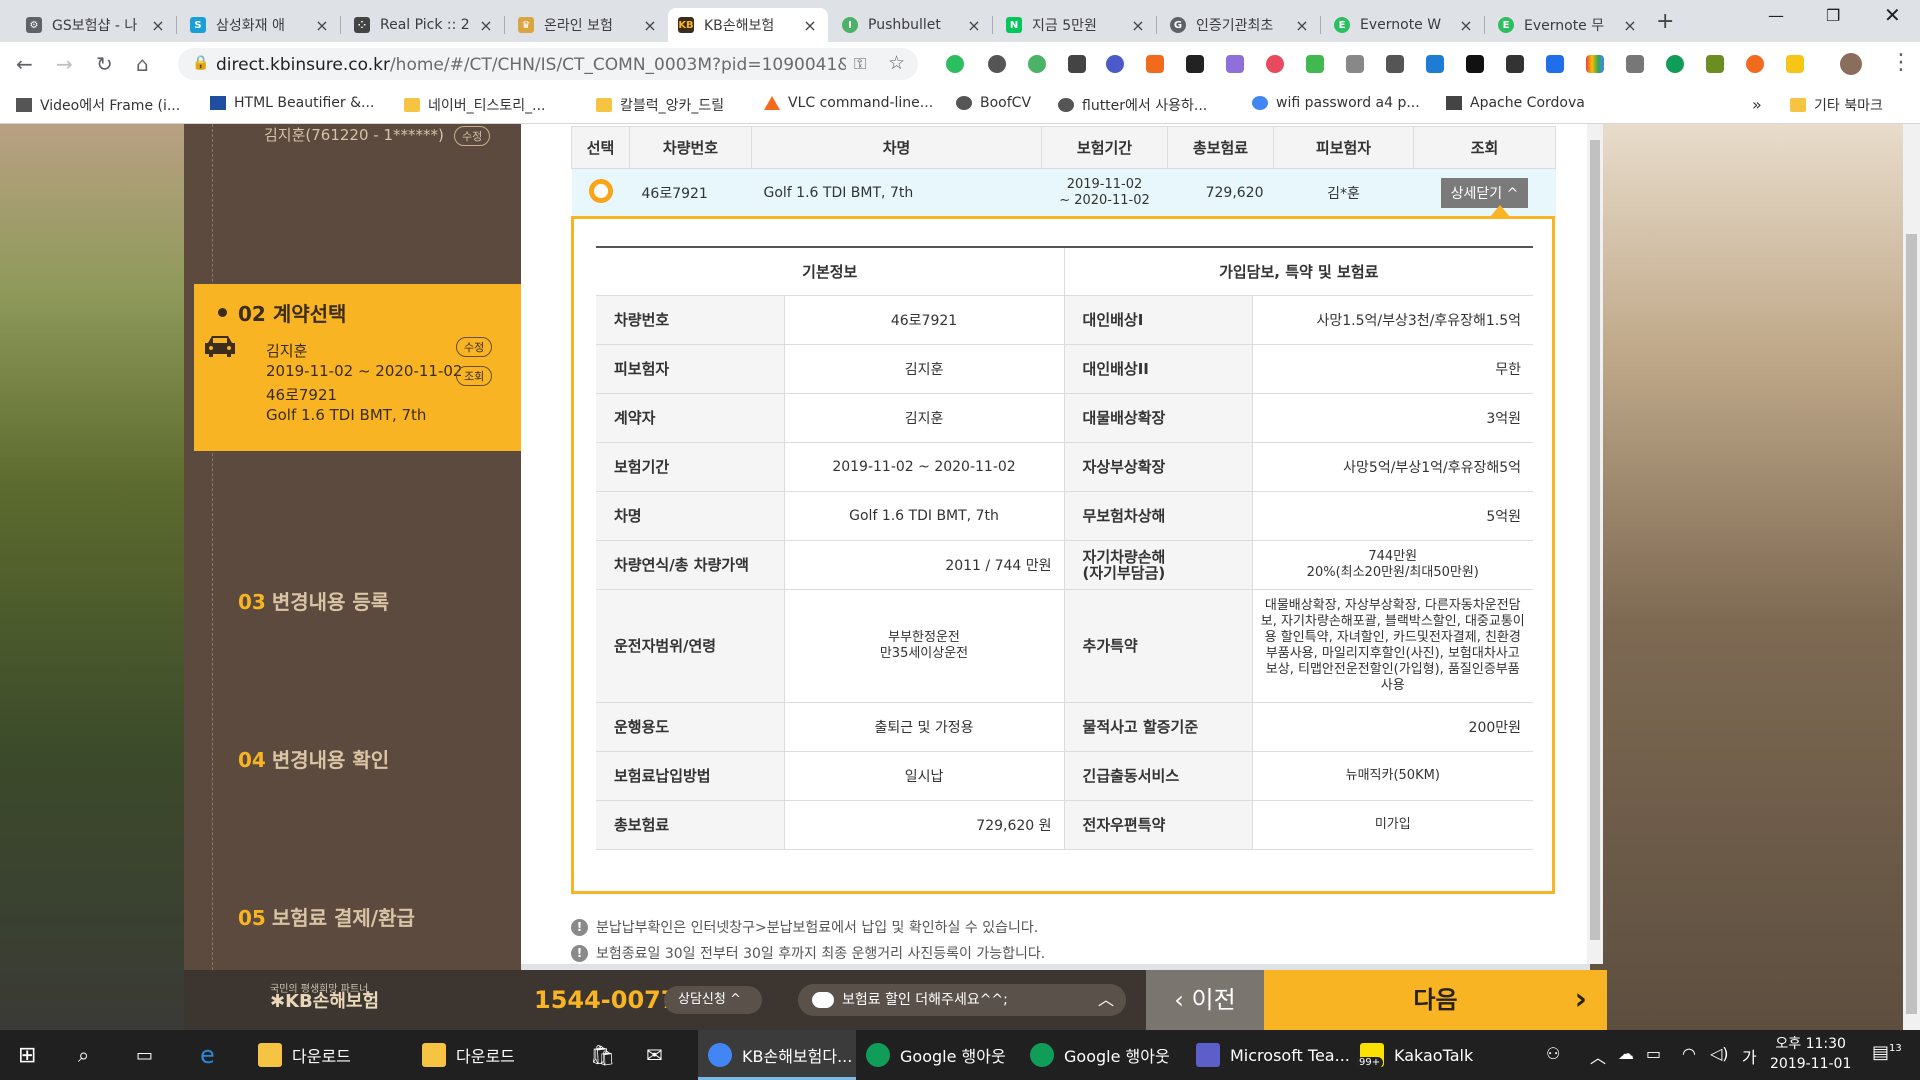 This screenshot has height=1080, width=1920. What do you see at coordinates (660, 105) in the screenshot?
I see `bookmark-folder: 칼블럭_앙카_드릴` at bounding box center [660, 105].